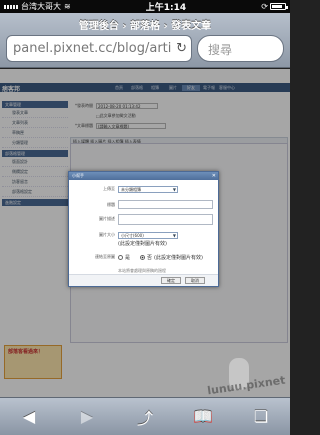  I want to click on signal-icon, so click(11, 6).